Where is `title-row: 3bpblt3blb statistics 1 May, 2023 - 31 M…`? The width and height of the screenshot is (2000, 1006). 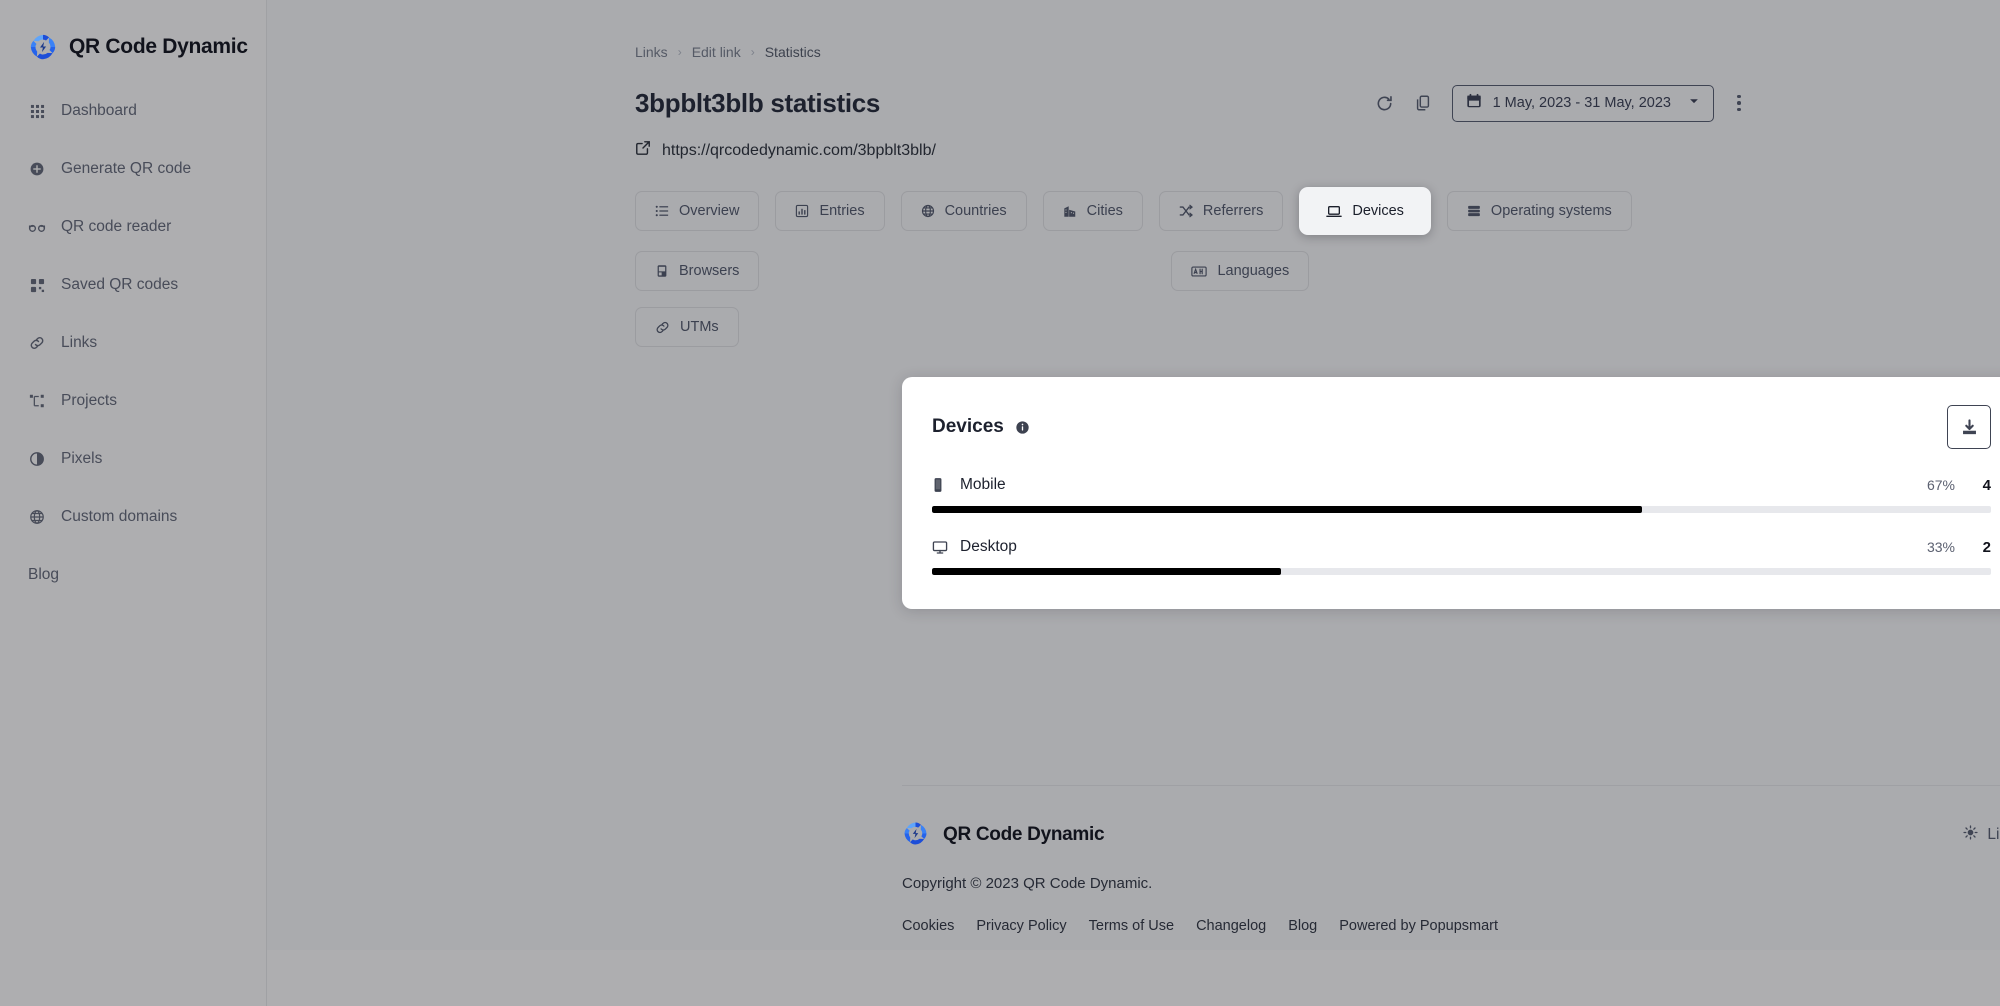 title-row: 3bpblt3blb statistics 1 May, 2023 - 31 M… is located at coordinates (1317, 103).